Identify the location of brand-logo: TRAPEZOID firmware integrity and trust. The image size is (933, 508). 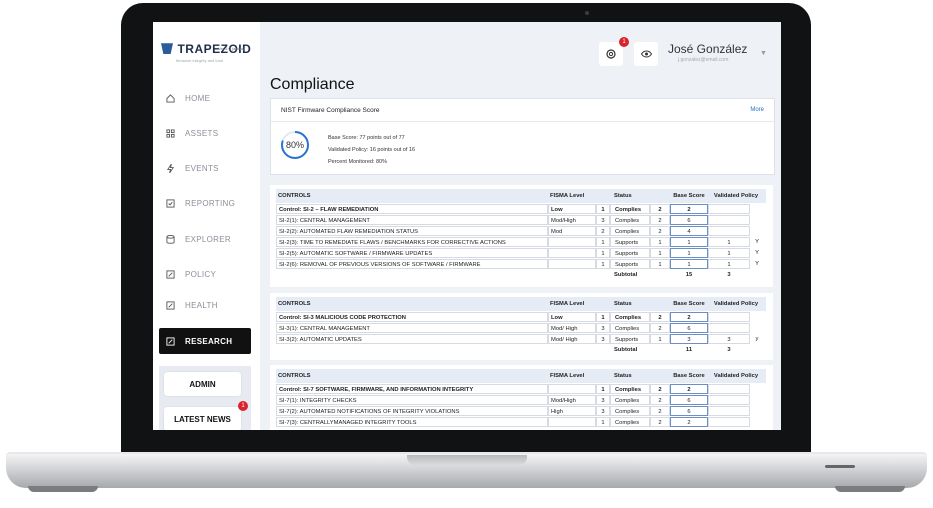
(206, 51).